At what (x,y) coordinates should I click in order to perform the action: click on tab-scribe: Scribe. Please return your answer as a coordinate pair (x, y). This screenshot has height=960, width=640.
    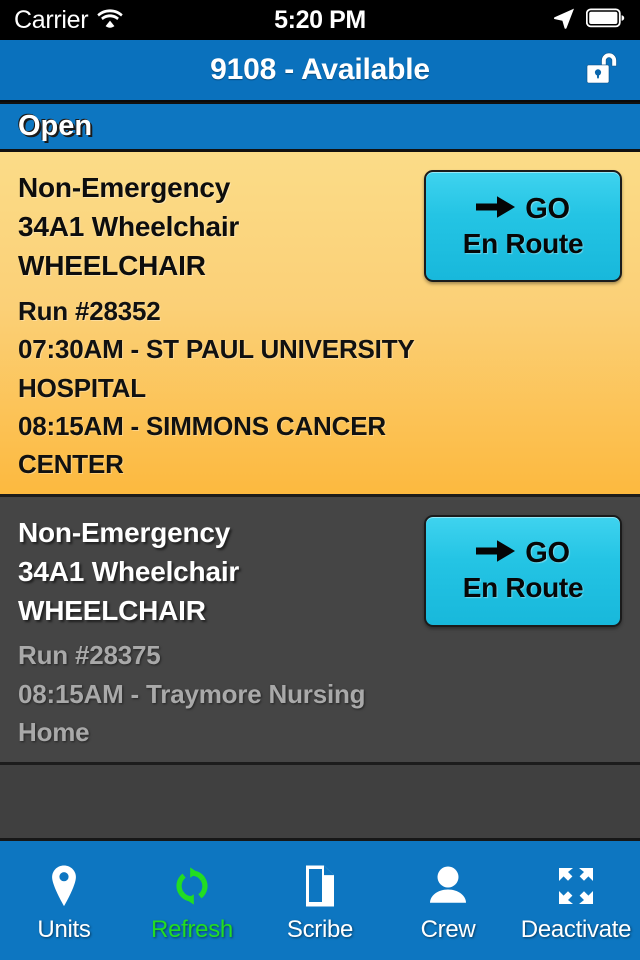
    Looking at the image, I should click on (320, 900).